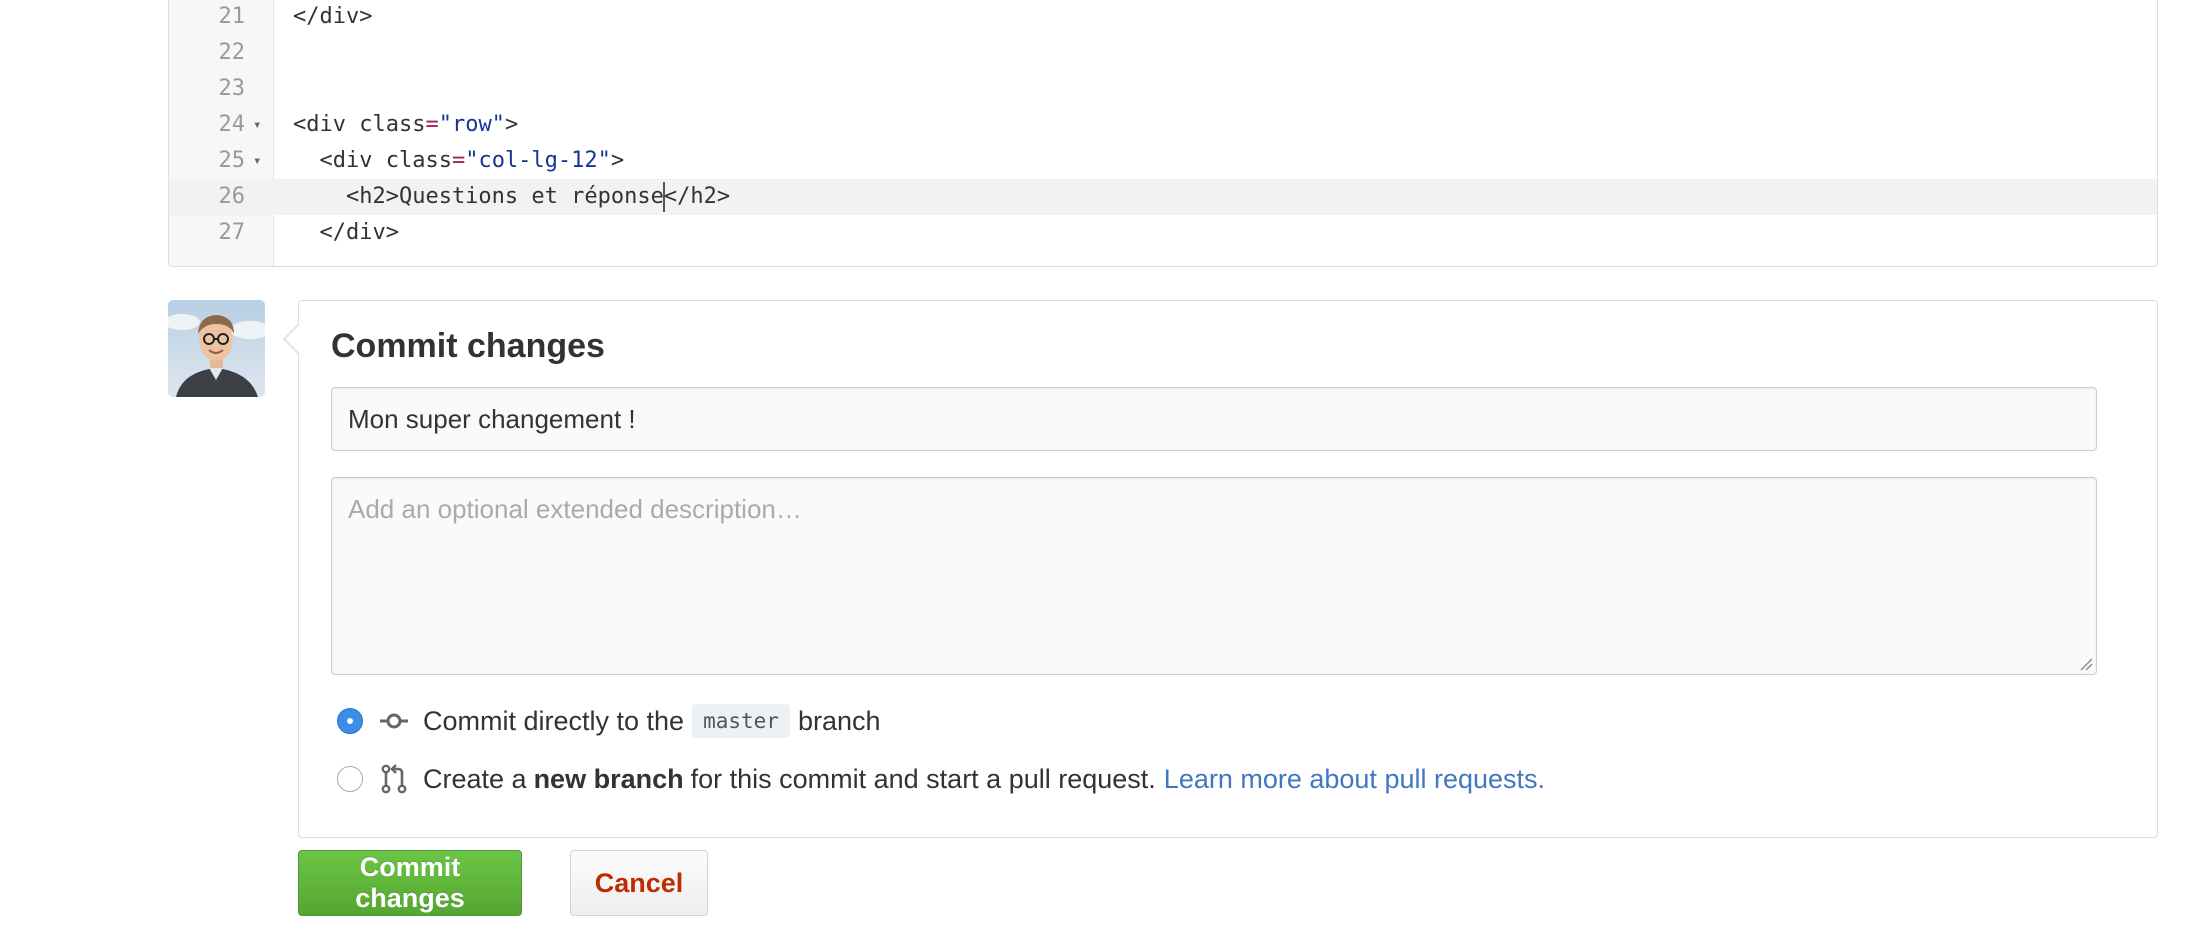 Image resolution: width=2206 pixels, height=944 pixels. Describe the element at coordinates (350, 779) in the screenshot. I see `radio-new-branch` at that location.